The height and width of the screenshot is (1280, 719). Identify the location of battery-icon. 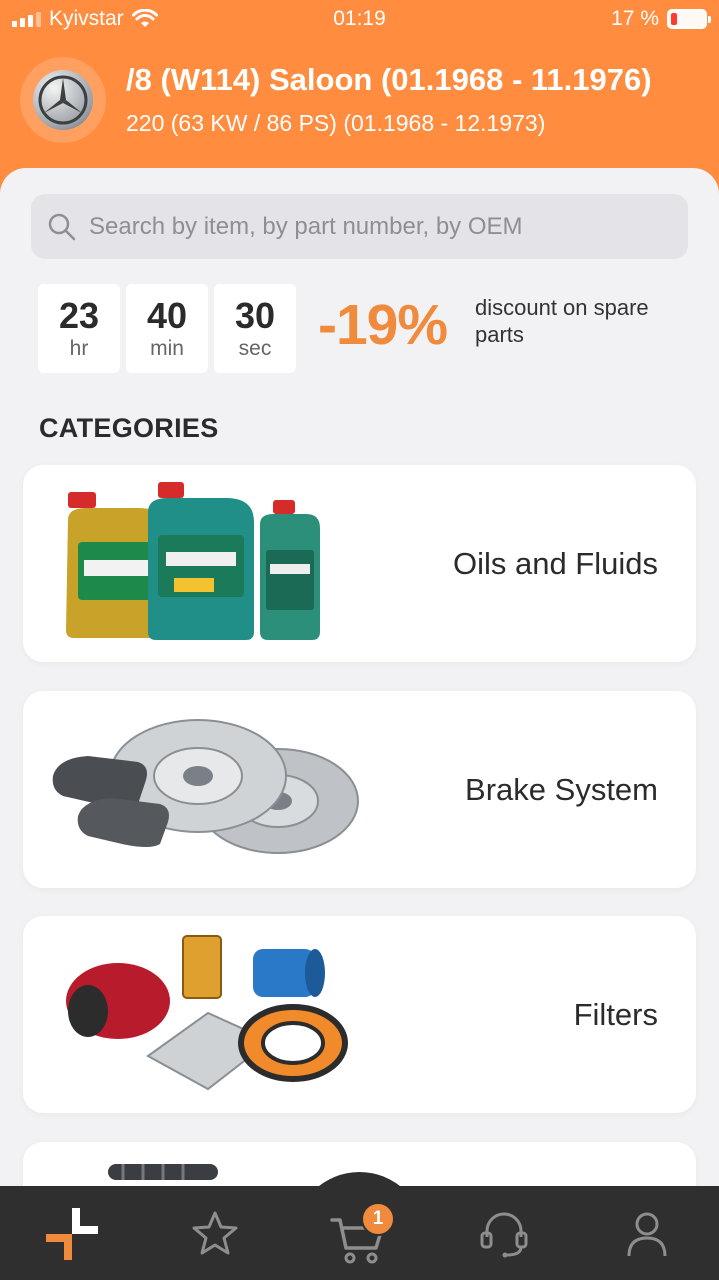
(689, 19).